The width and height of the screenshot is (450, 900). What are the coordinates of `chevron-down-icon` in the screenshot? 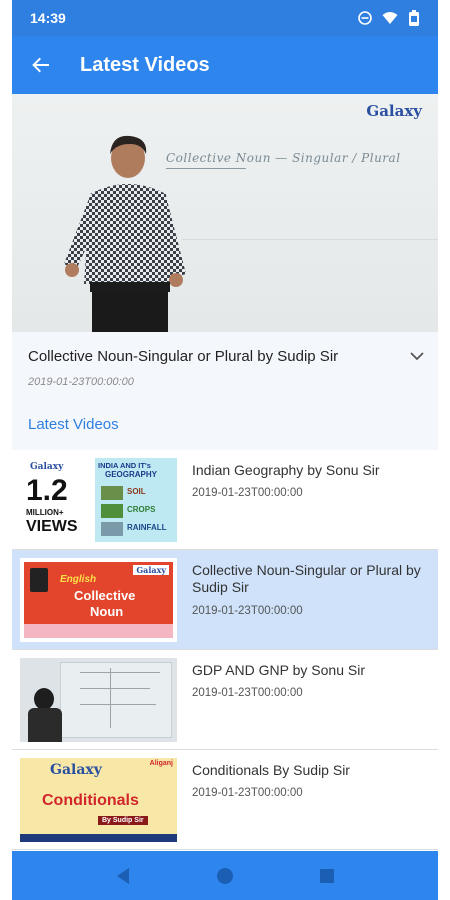 It's located at (417, 356).